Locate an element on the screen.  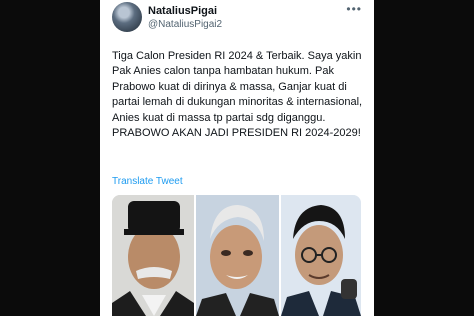
user-handle: @NataliusPigai2 is located at coordinates (185, 24).